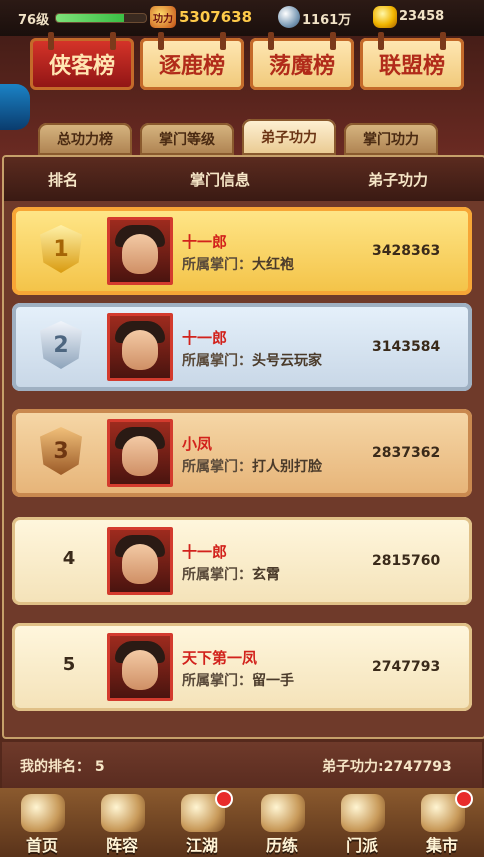  I want to click on gold-medal-icon: 1, so click(61, 249).